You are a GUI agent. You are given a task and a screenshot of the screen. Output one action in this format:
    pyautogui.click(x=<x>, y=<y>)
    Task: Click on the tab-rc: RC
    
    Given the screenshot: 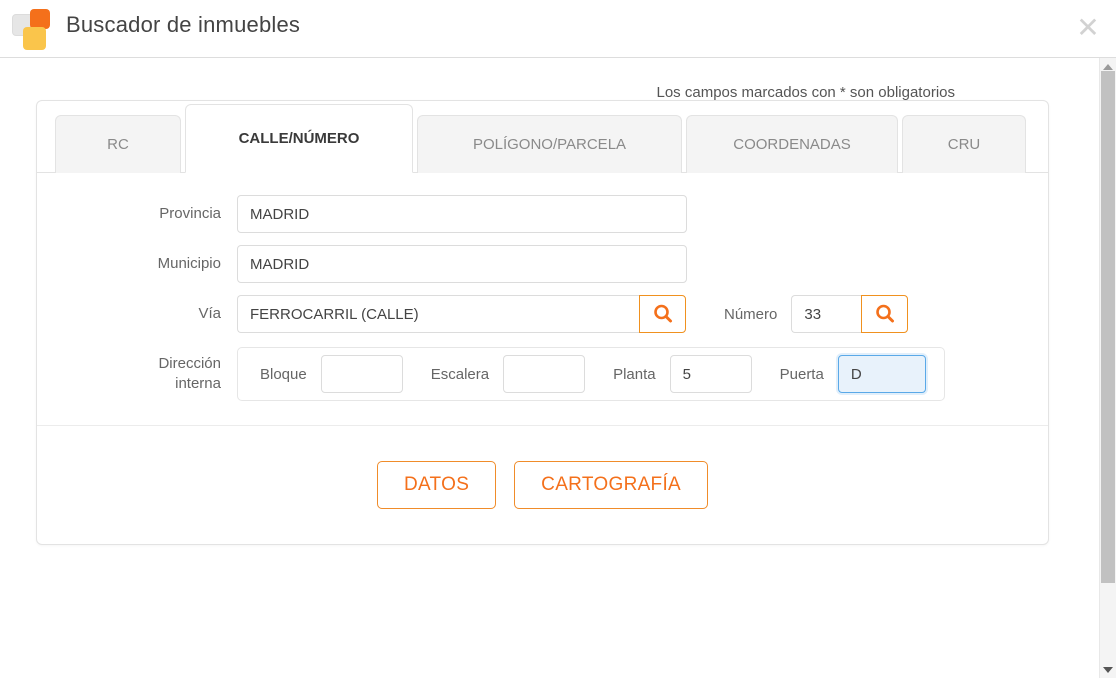 What is the action you would take?
    pyautogui.click(x=118, y=144)
    